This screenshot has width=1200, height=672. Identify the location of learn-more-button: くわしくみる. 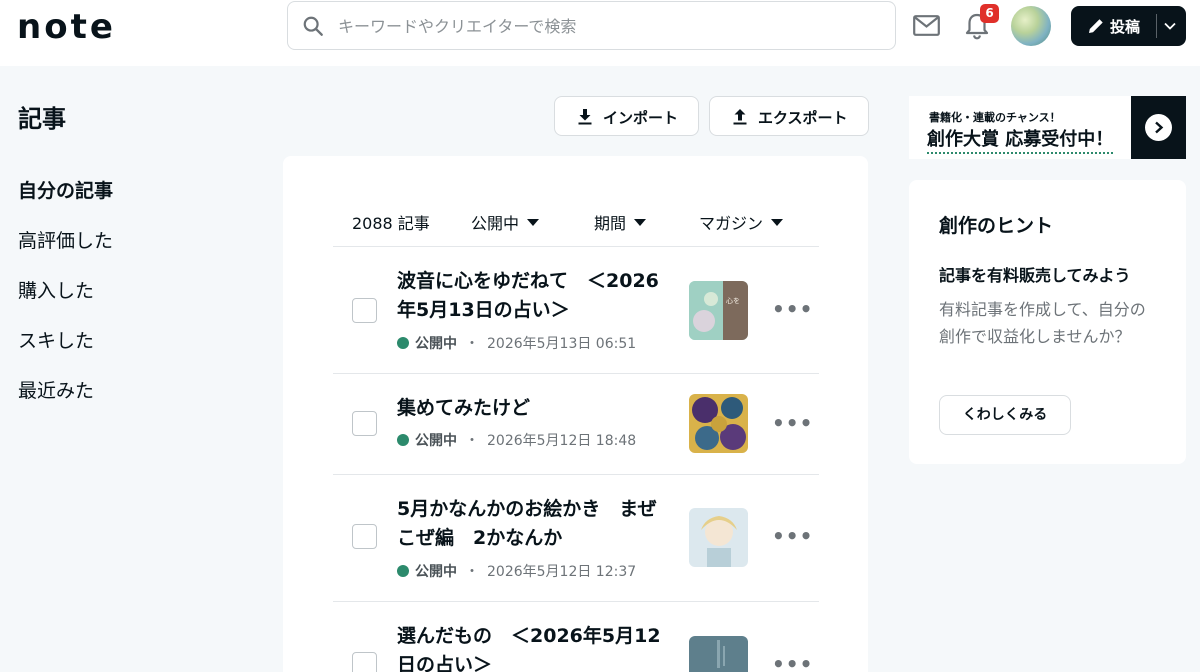
(1005, 415).